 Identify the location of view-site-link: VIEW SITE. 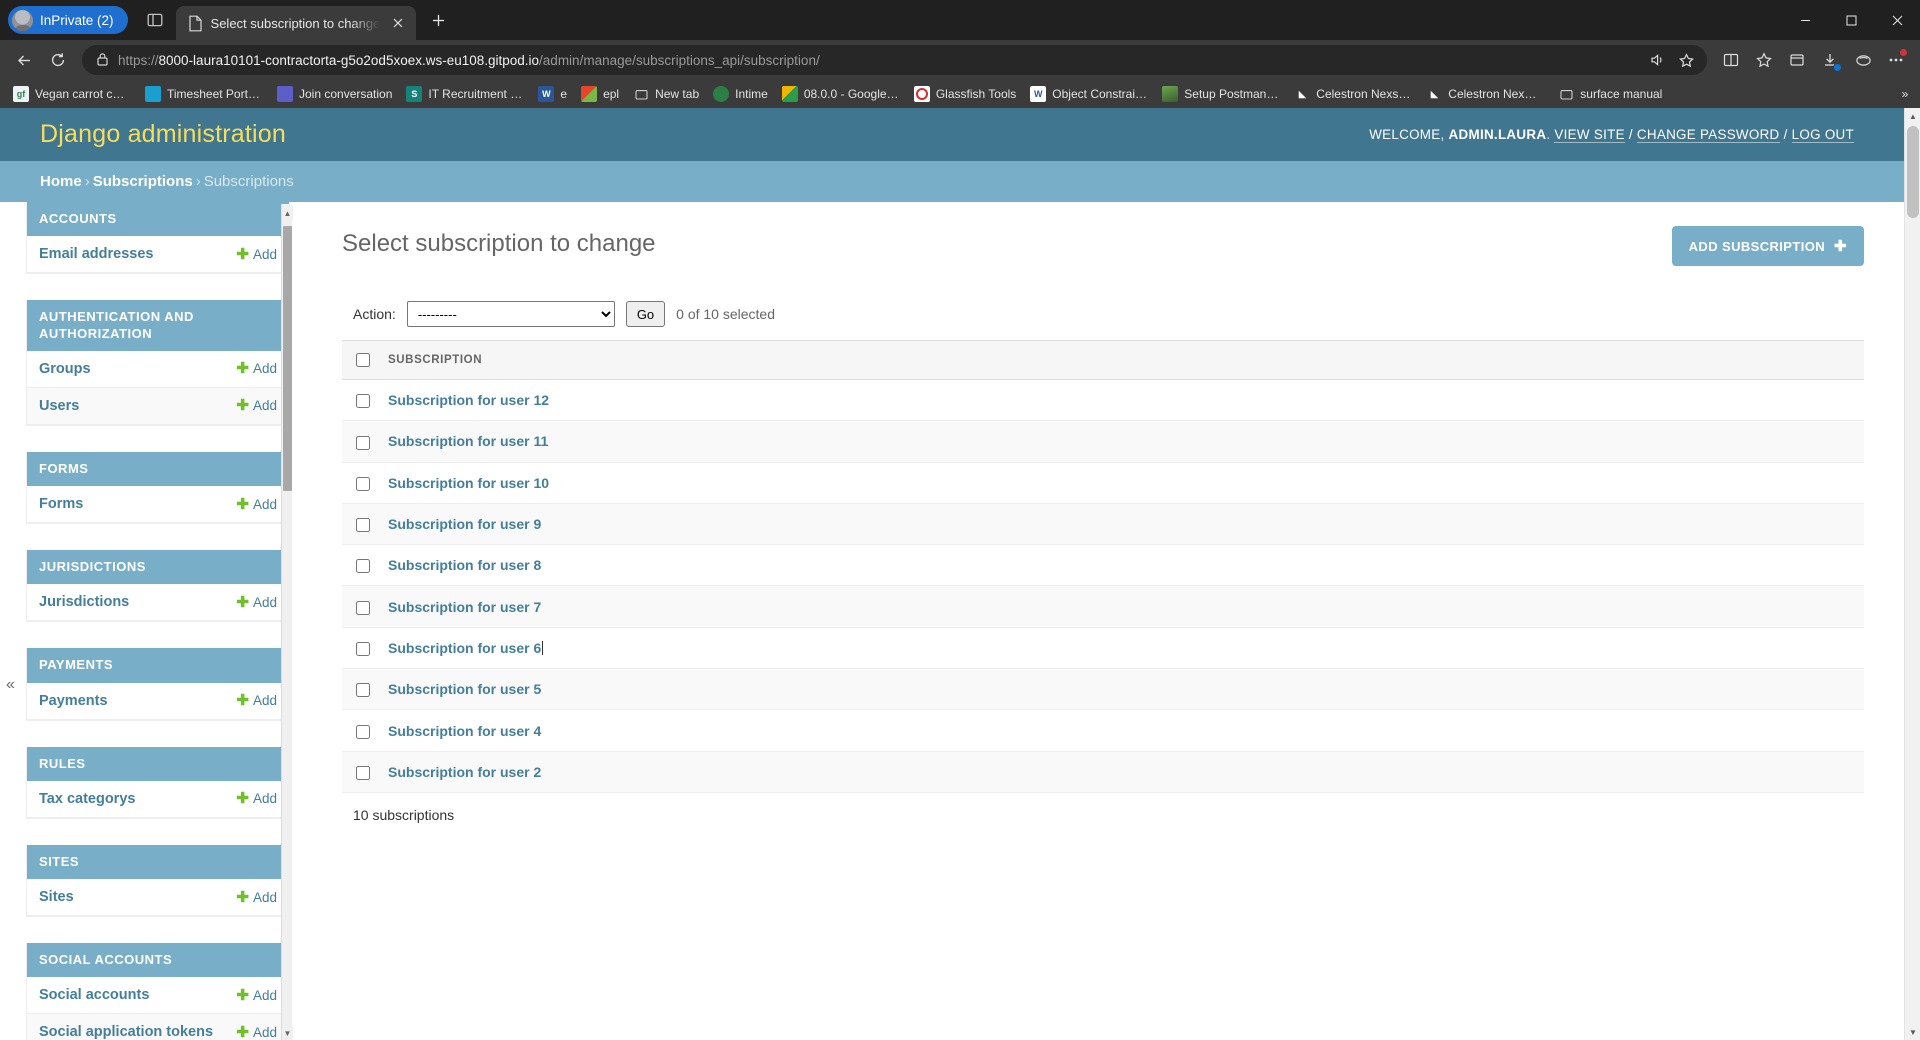
(1589, 135).